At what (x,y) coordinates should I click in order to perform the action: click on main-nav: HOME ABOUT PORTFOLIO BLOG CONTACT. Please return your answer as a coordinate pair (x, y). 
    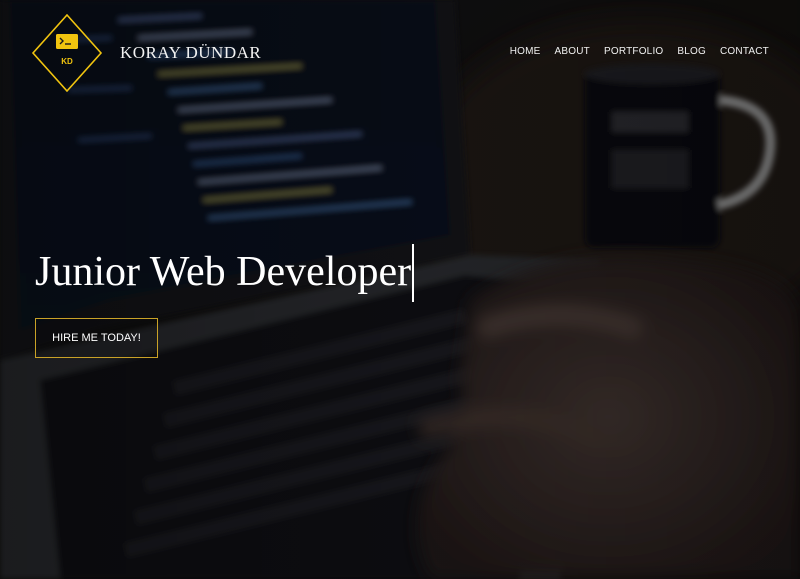
    Looking at the image, I should click on (639, 51).